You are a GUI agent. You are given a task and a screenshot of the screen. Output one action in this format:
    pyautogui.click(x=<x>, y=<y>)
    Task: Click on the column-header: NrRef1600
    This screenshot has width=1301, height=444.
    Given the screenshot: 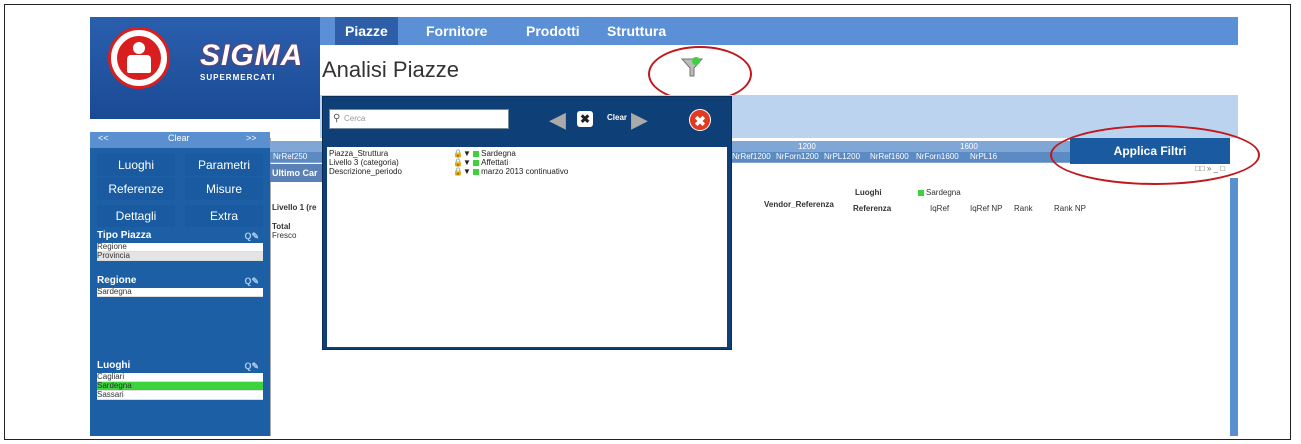 What is the action you would take?
    pyautogui.click(x=889, y=156)
    